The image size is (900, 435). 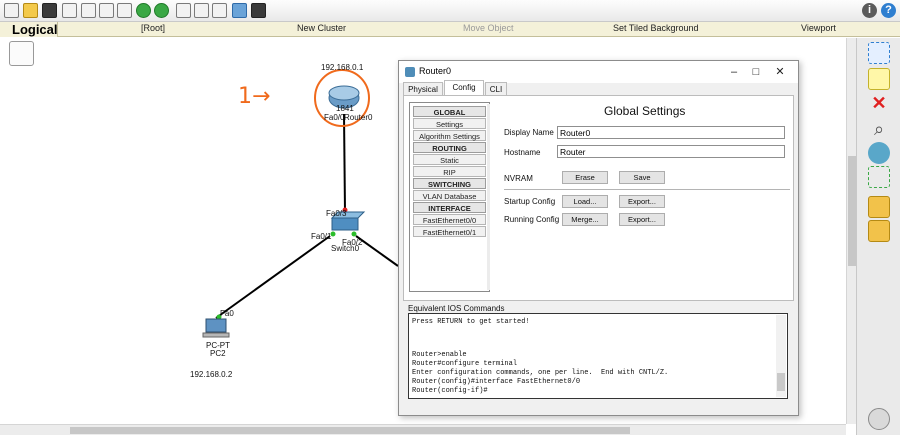 I want to click on workspace-horizontal-scrollbar, so click(x=423, y=429).